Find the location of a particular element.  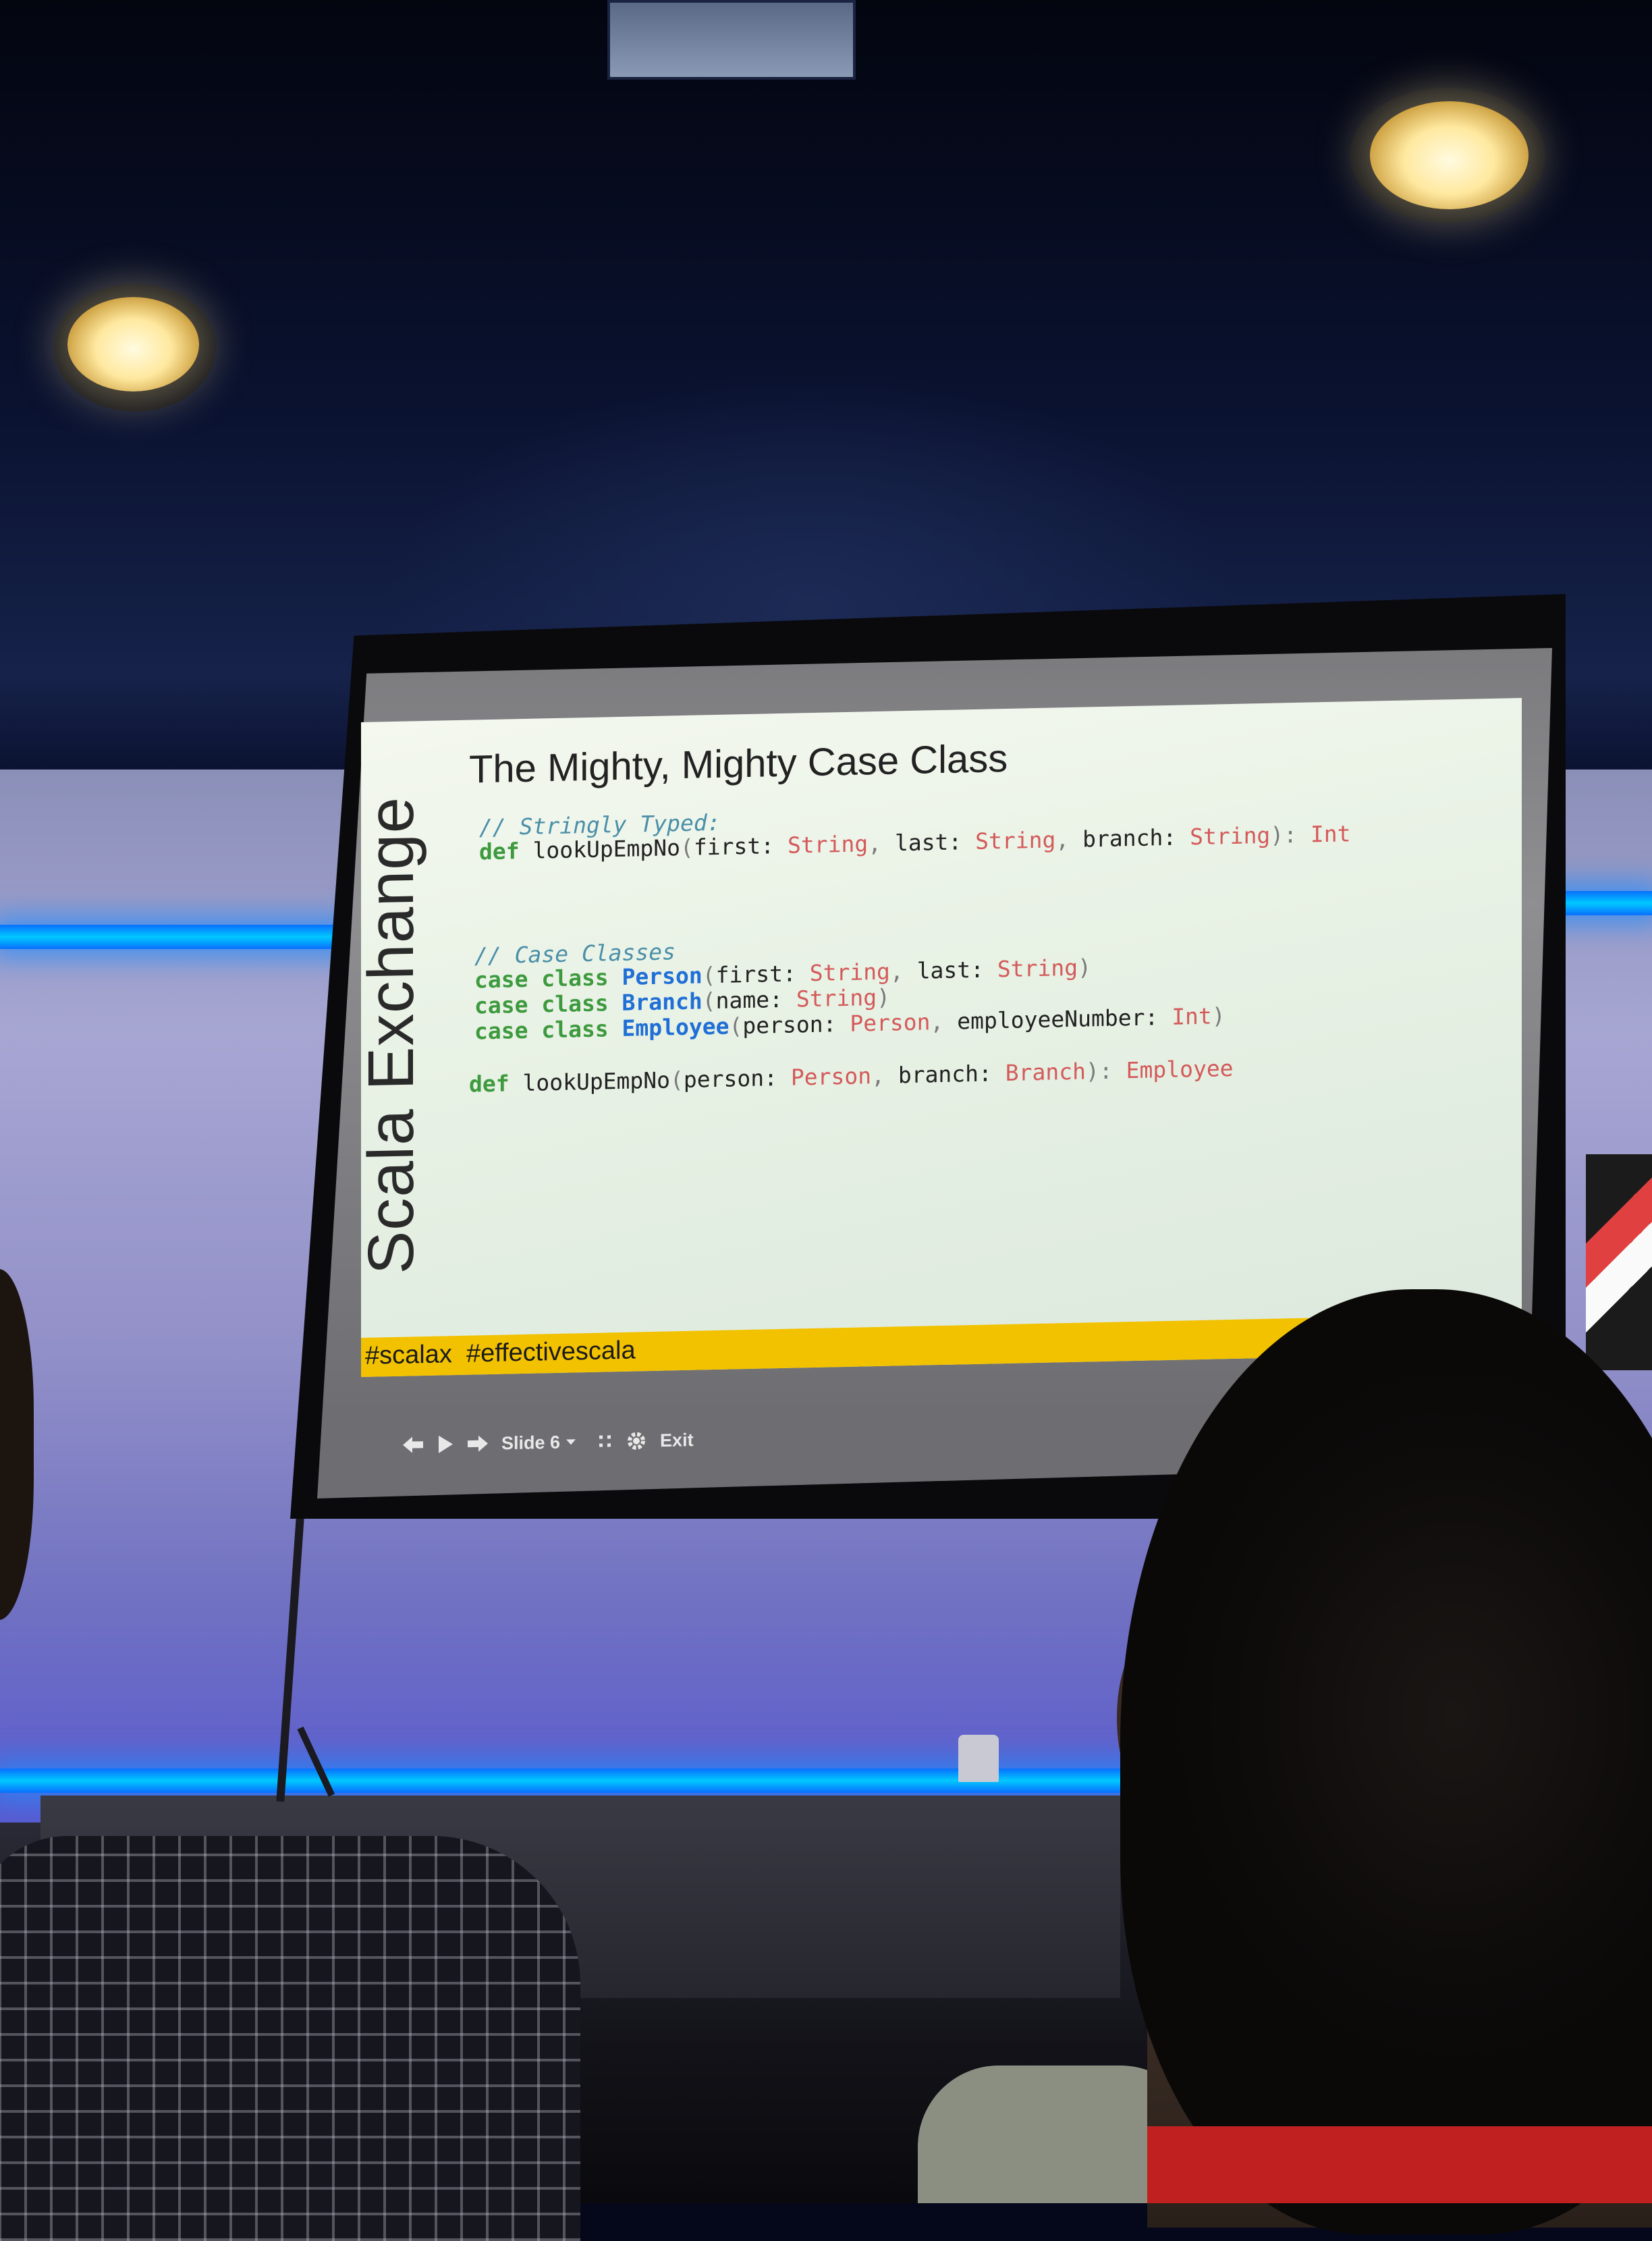

ceiling-light-right is located at coordinates (1449, 155).